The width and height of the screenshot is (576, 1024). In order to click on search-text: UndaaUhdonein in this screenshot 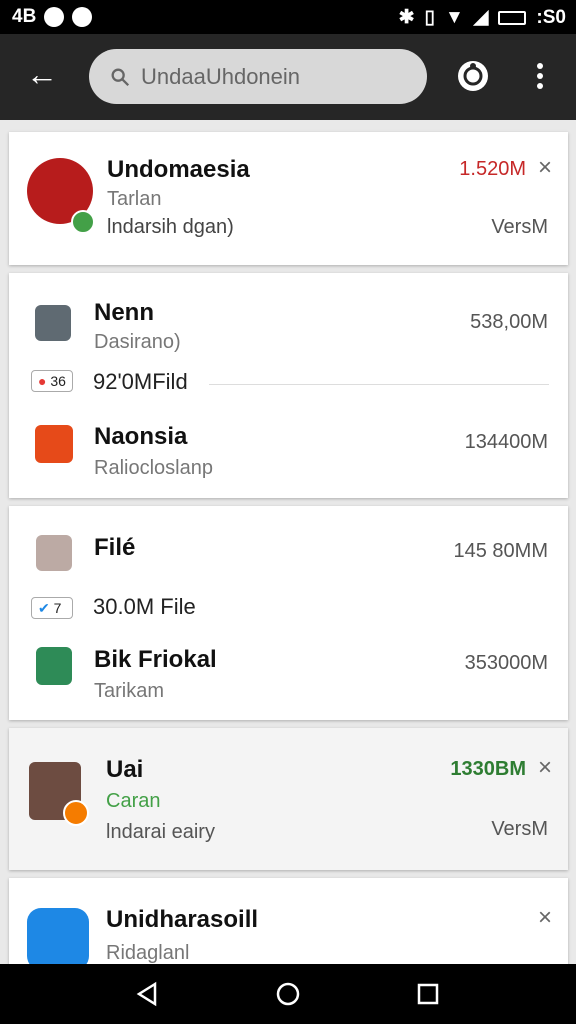, I will do `click(221, 76)`.